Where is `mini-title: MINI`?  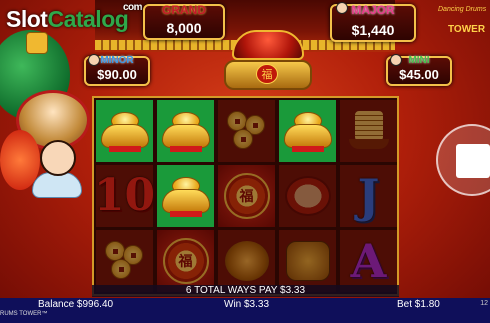
mini-title: MINI is located at coordinates (419, 60).